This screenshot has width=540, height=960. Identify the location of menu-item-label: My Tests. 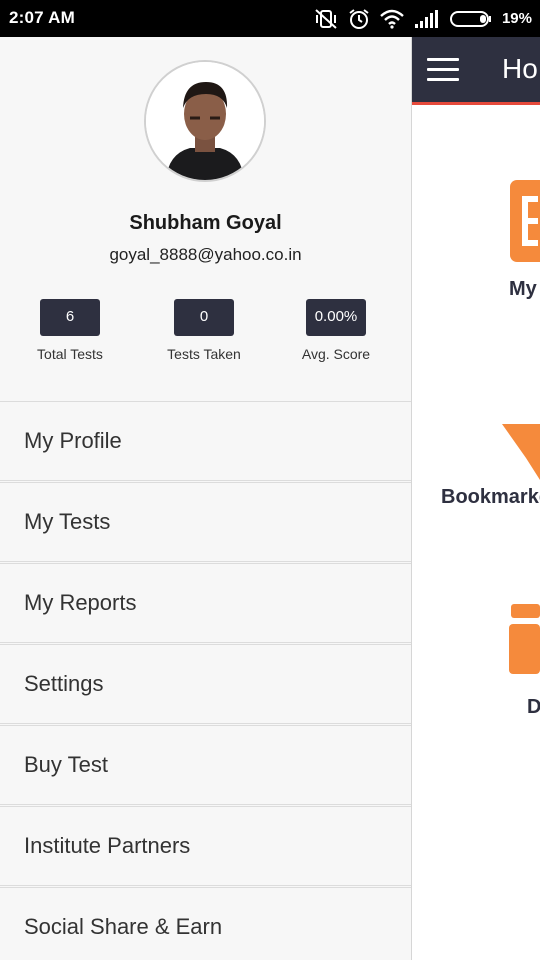
(67, 521).